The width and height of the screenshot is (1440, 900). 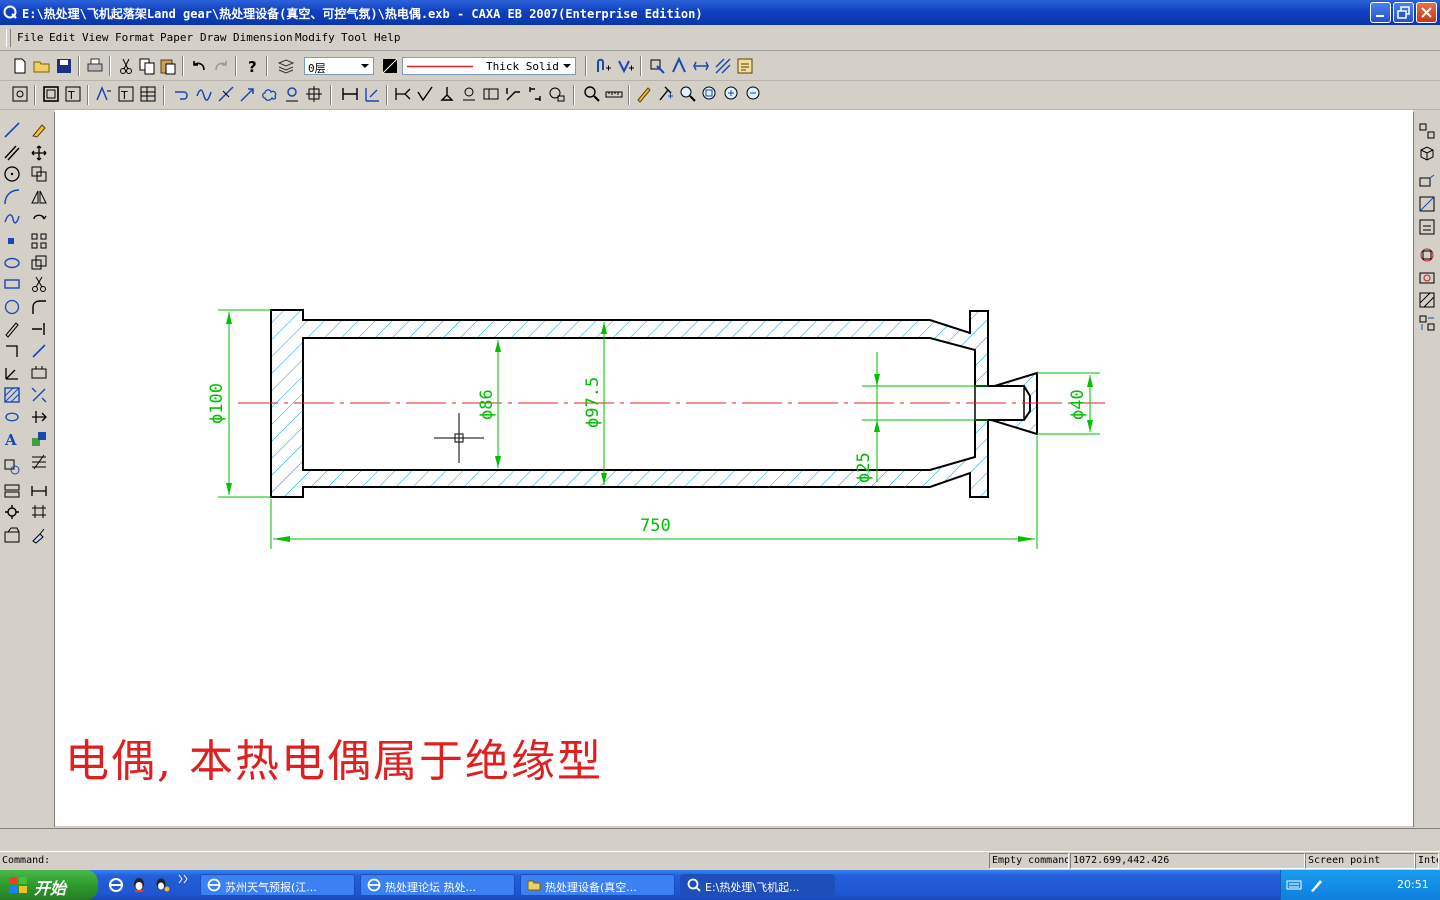 What do you see at coordinates (1360, 861) in the screenshot?
I see `snap-mode: Screen point` at bounding box center [1360, 861].